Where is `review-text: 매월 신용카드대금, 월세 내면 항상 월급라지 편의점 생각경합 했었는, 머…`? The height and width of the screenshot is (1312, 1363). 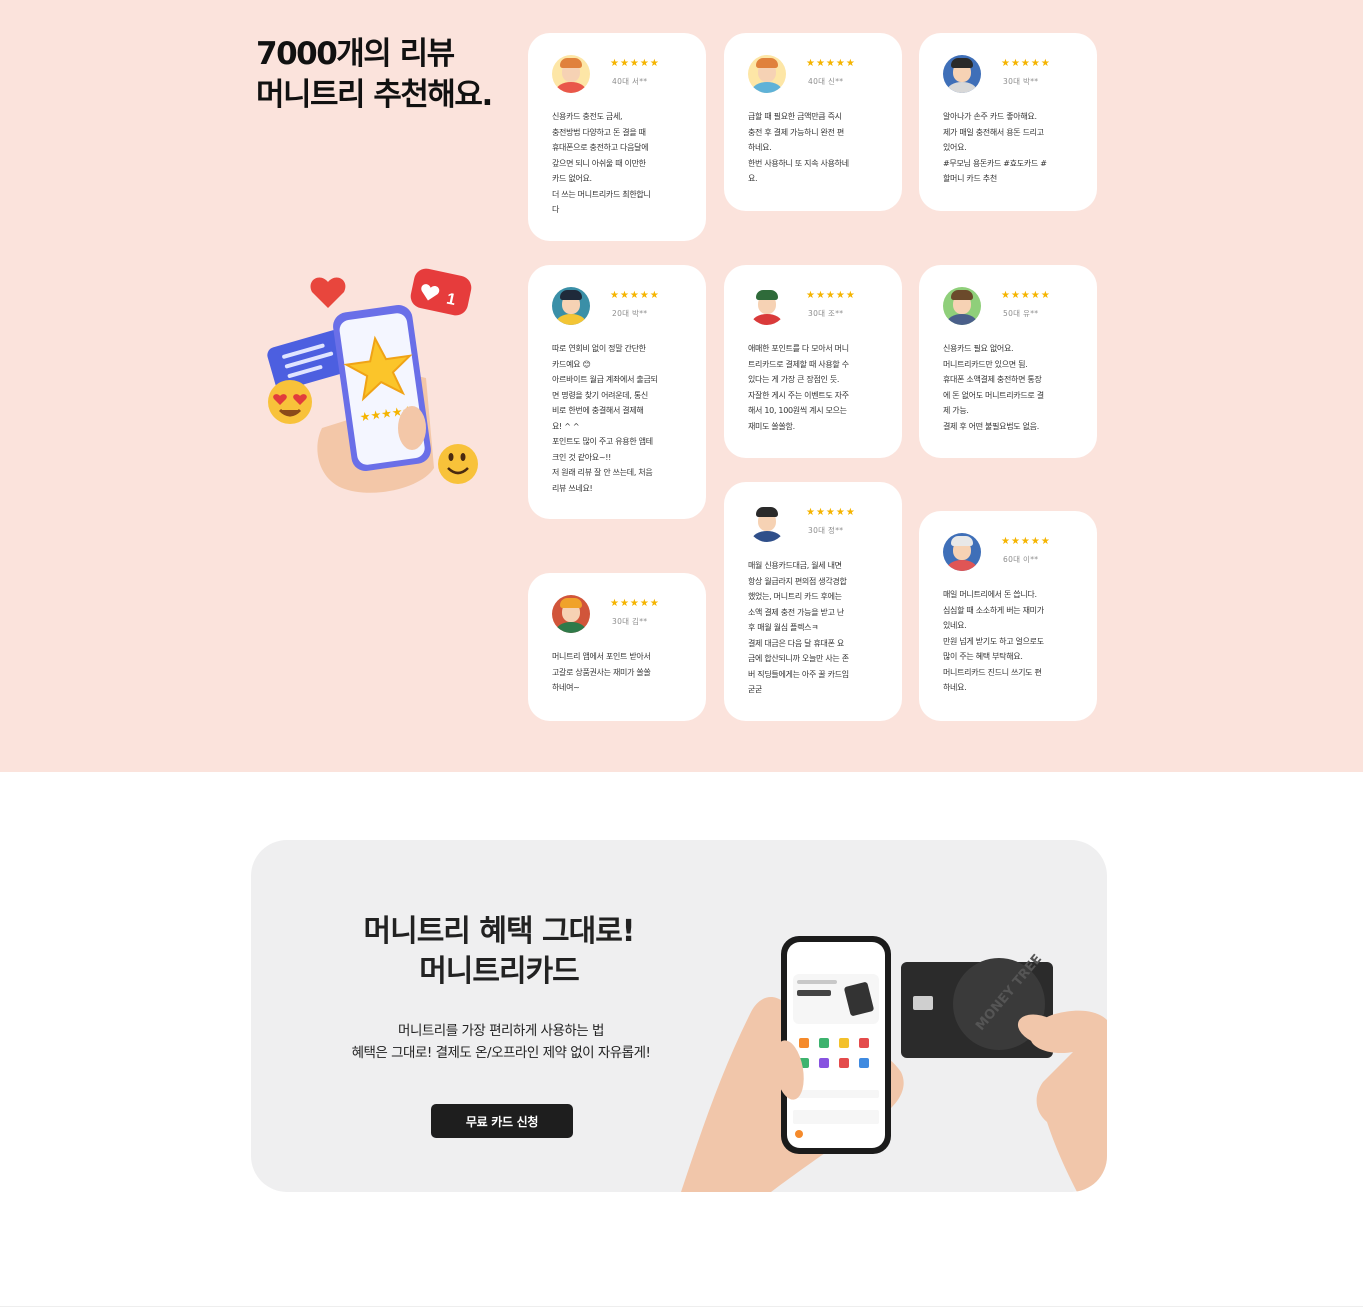
review-text: 매월 신용카드대금, 월세 내면 항상 월급라지 편의점 생각경합 했었는, 머… is located at coordinates (798, 627).